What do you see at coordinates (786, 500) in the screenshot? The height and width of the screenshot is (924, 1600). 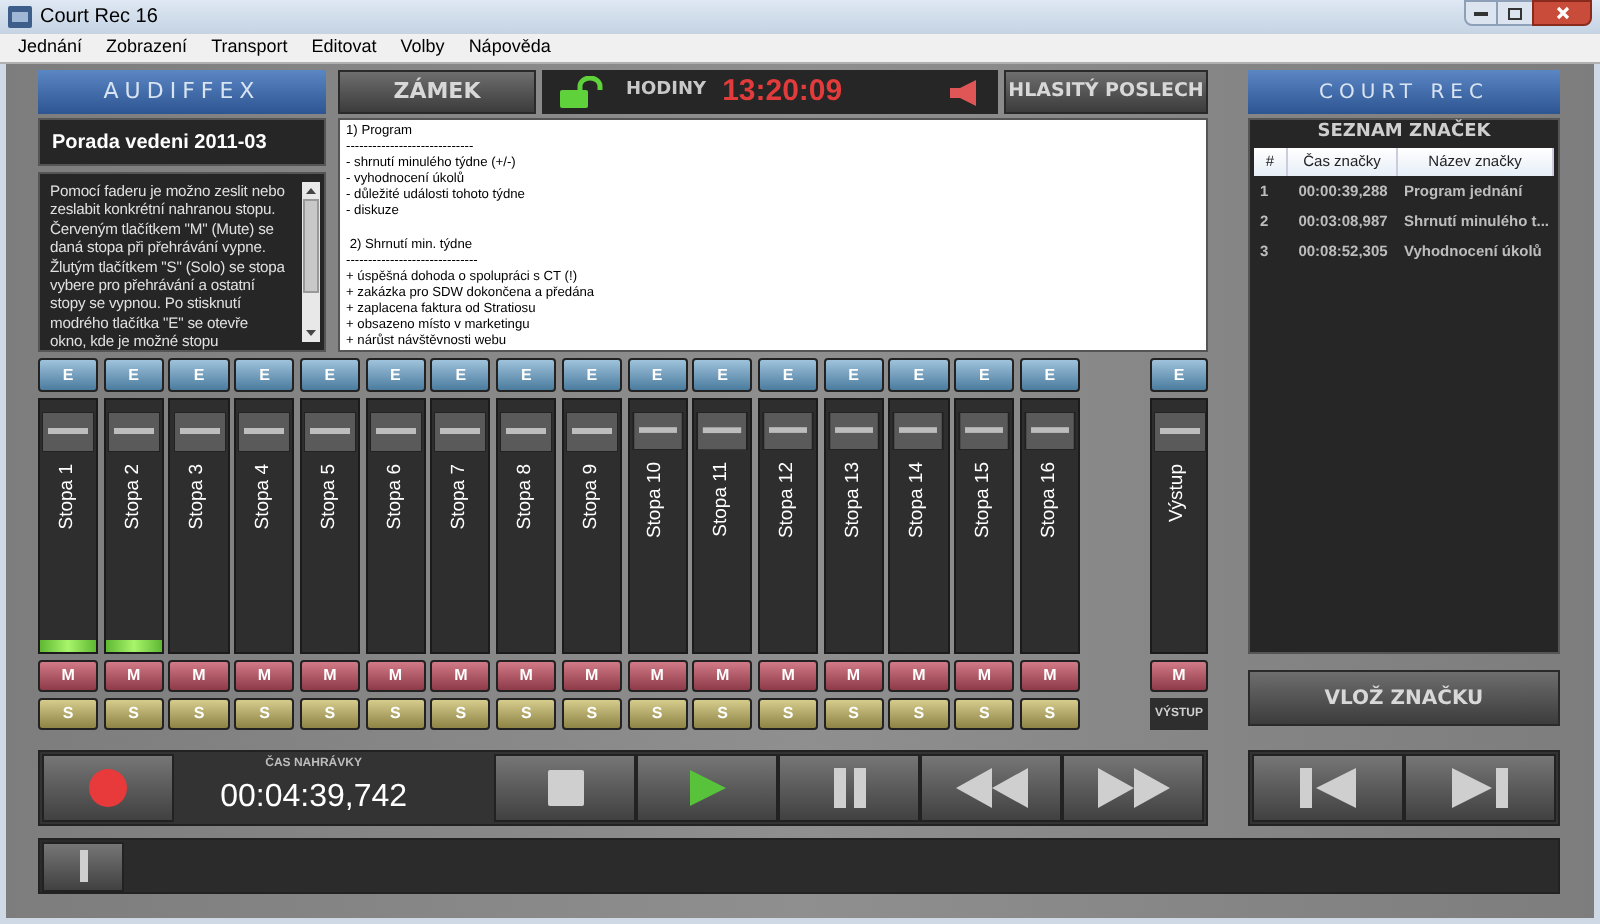 I see `track-label: Stopa 12` at bounding box center [786, 500].